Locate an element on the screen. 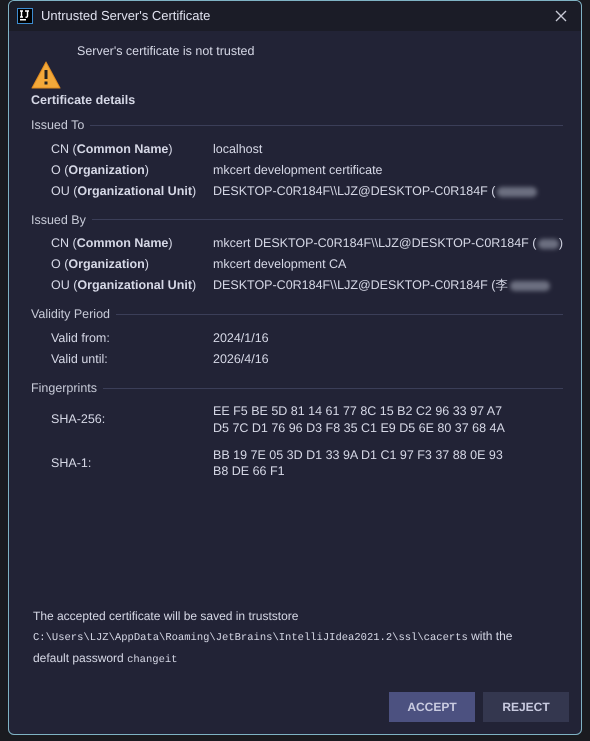 This screenshot has height=741, width=590. field-value: 2026/4/16 is located at coordinates (241, 359).